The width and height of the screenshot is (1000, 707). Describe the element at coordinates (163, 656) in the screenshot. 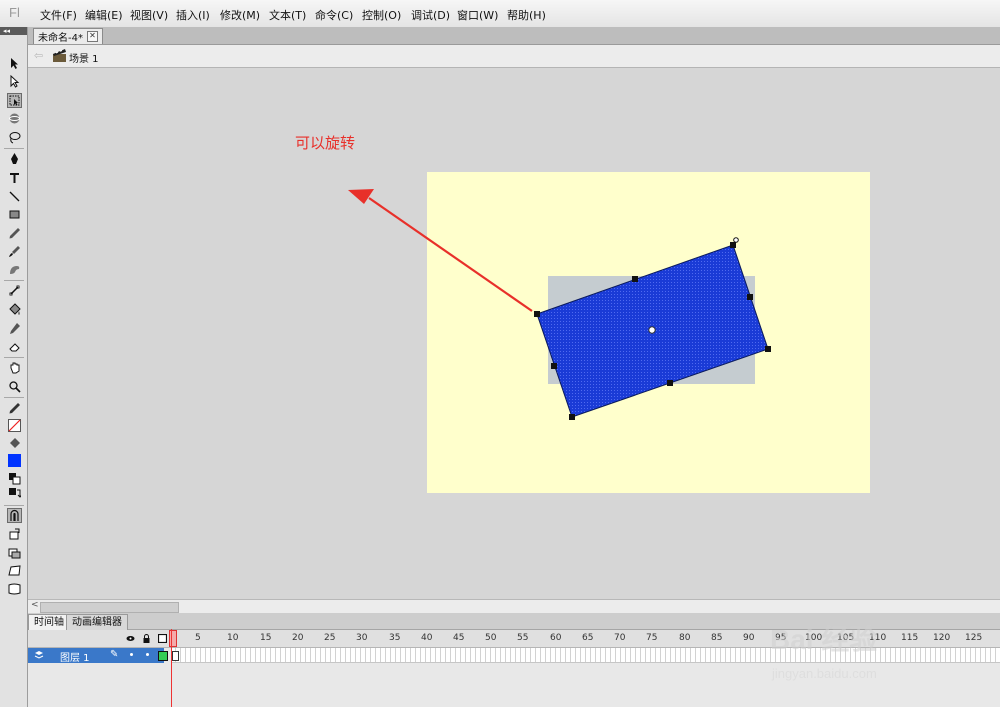

I see `layer-outline-color-swatch` at that location.